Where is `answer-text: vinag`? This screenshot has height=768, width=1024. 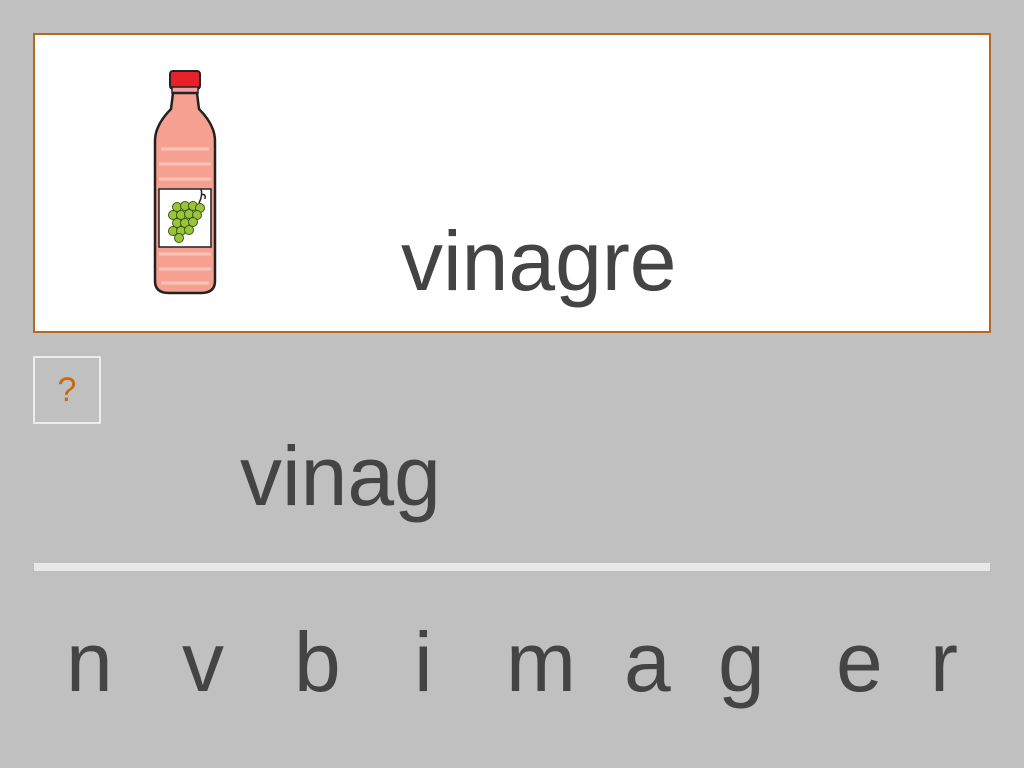
answer-text: vinag is located at coordinates (340, 476).